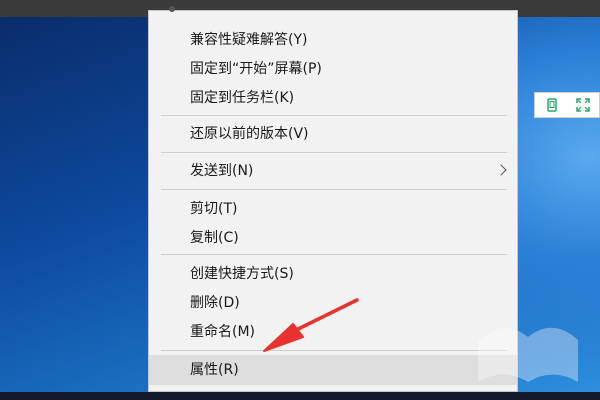  I want to click on menu-item-restore-previous-versions: 还原以前的版本(V), so click(333, 134).